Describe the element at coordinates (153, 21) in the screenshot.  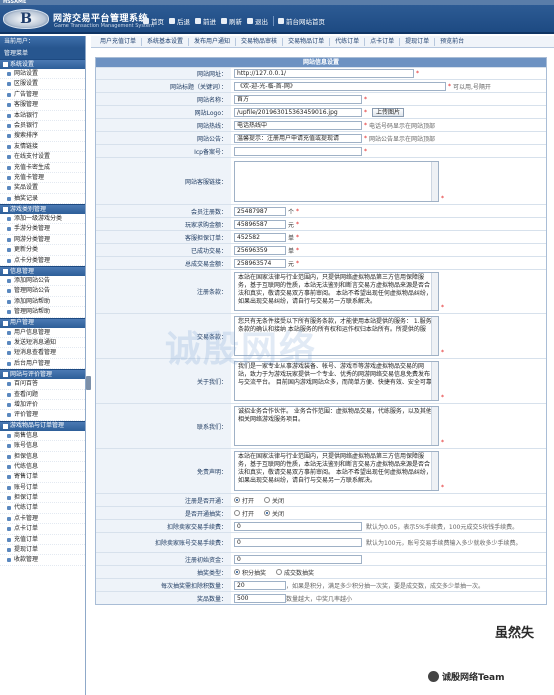
I see `nav-home: 首页` at that location.